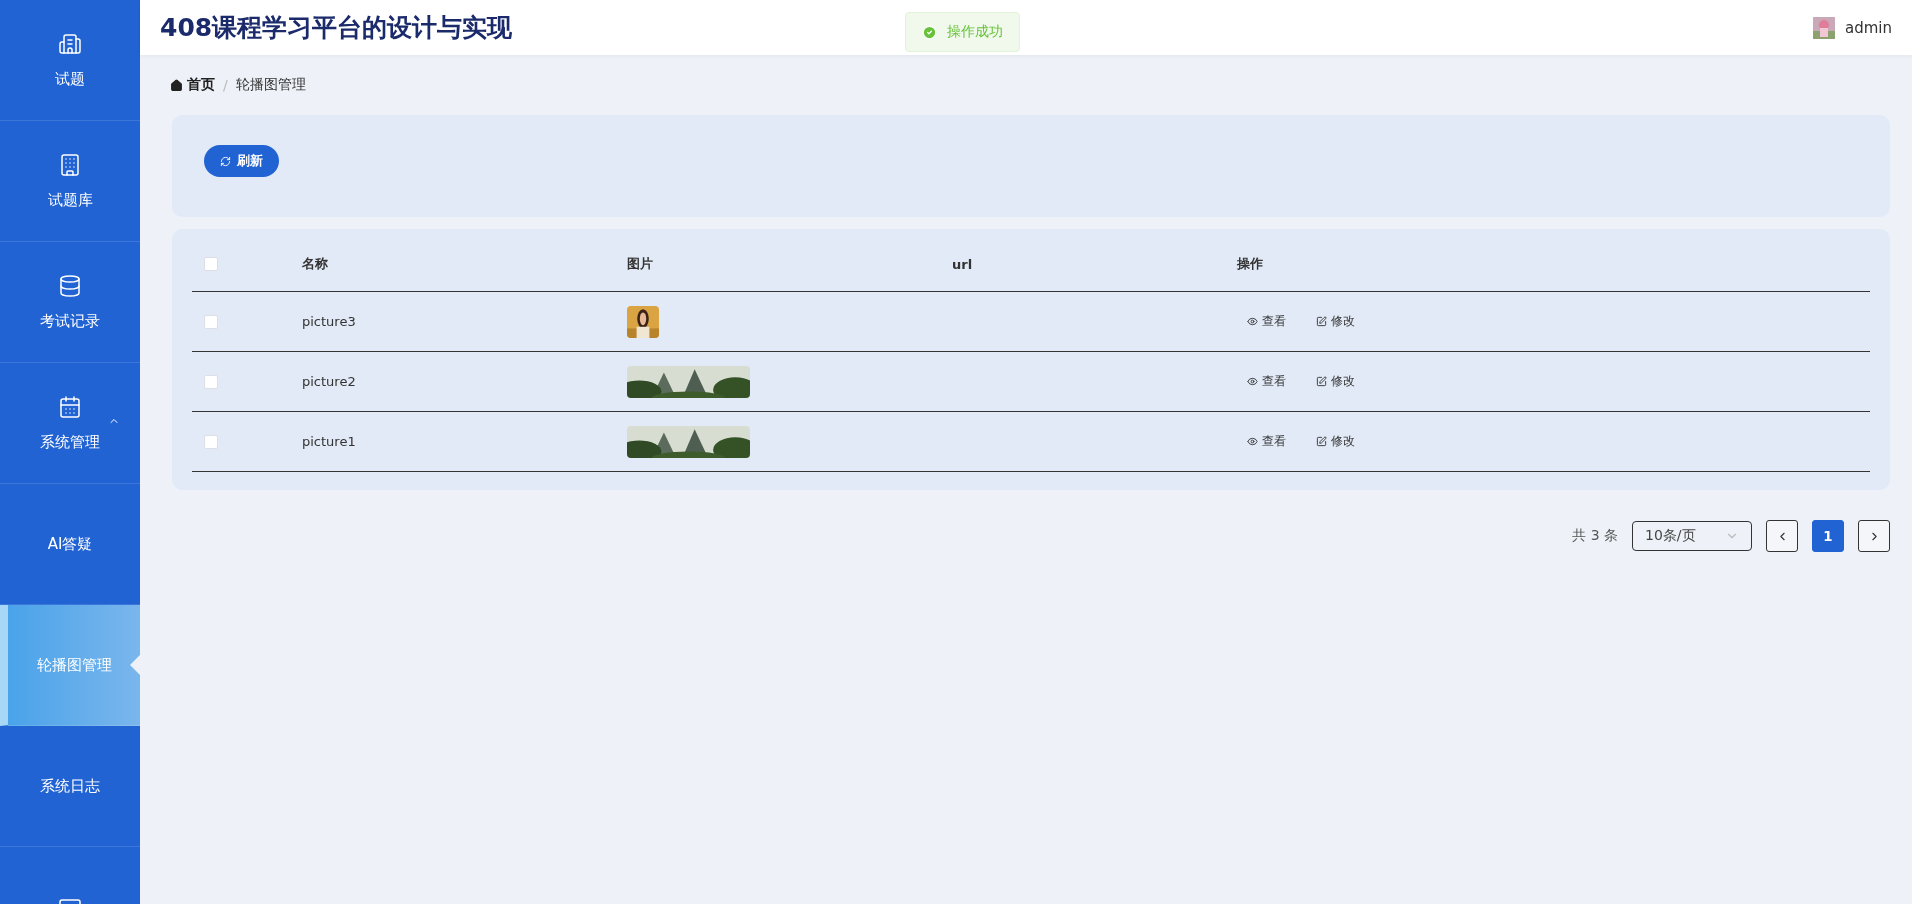 This screenshot has height=904, width=1912. I want to click on column-header: 图片, so click(640, 264).